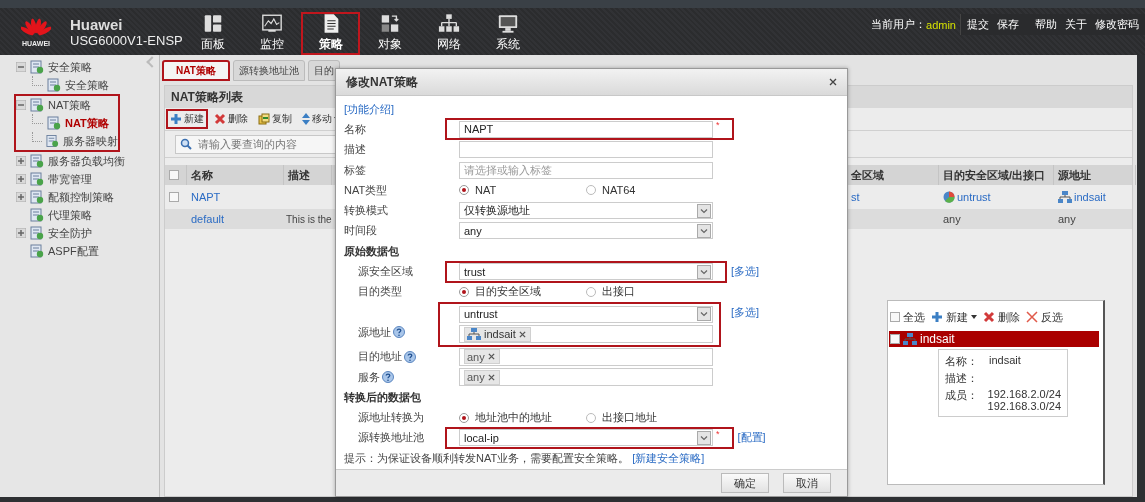 This screenshot has height=502, width=1145. I want to click on field-label: 目的类型, so click(380, 292).